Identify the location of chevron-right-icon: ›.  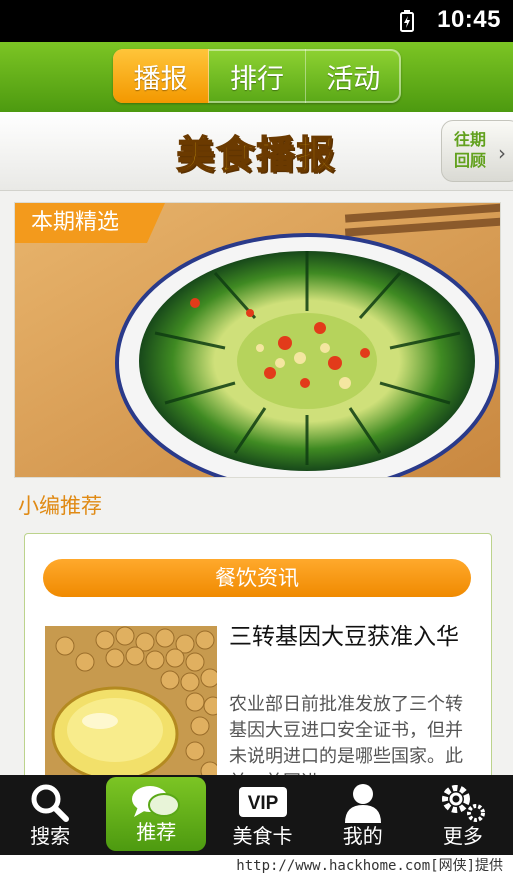
(502, 153).